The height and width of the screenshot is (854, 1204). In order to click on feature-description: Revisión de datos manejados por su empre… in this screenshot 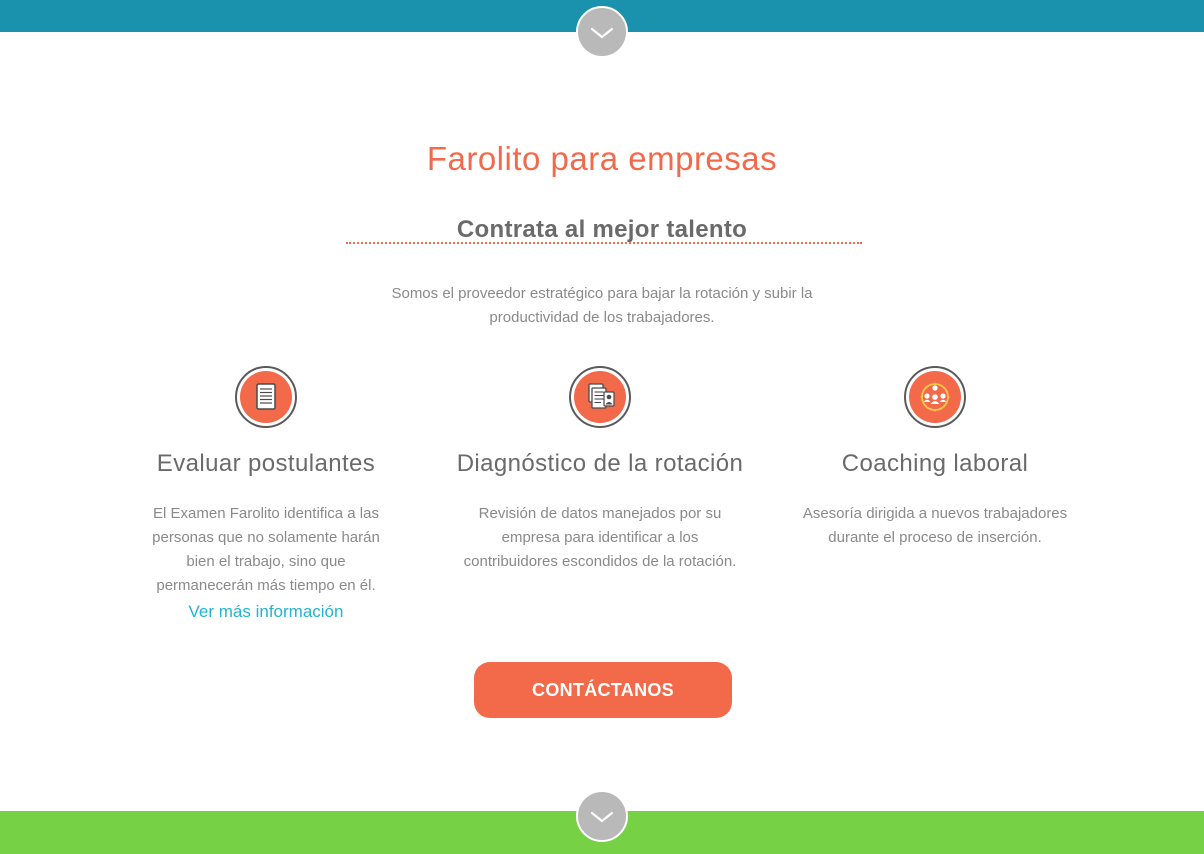, I will do `click(600, 537)`.